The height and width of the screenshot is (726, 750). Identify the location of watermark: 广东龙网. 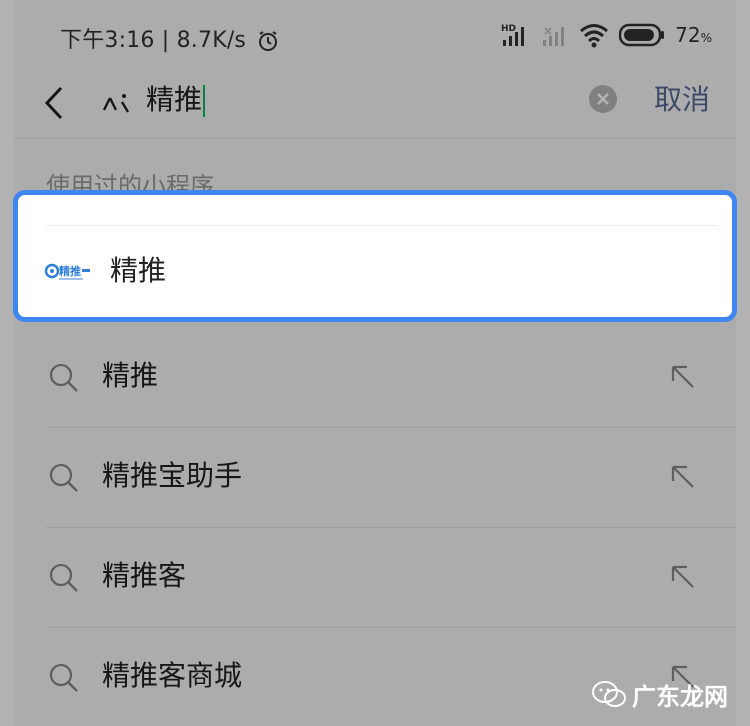
(660, 694).